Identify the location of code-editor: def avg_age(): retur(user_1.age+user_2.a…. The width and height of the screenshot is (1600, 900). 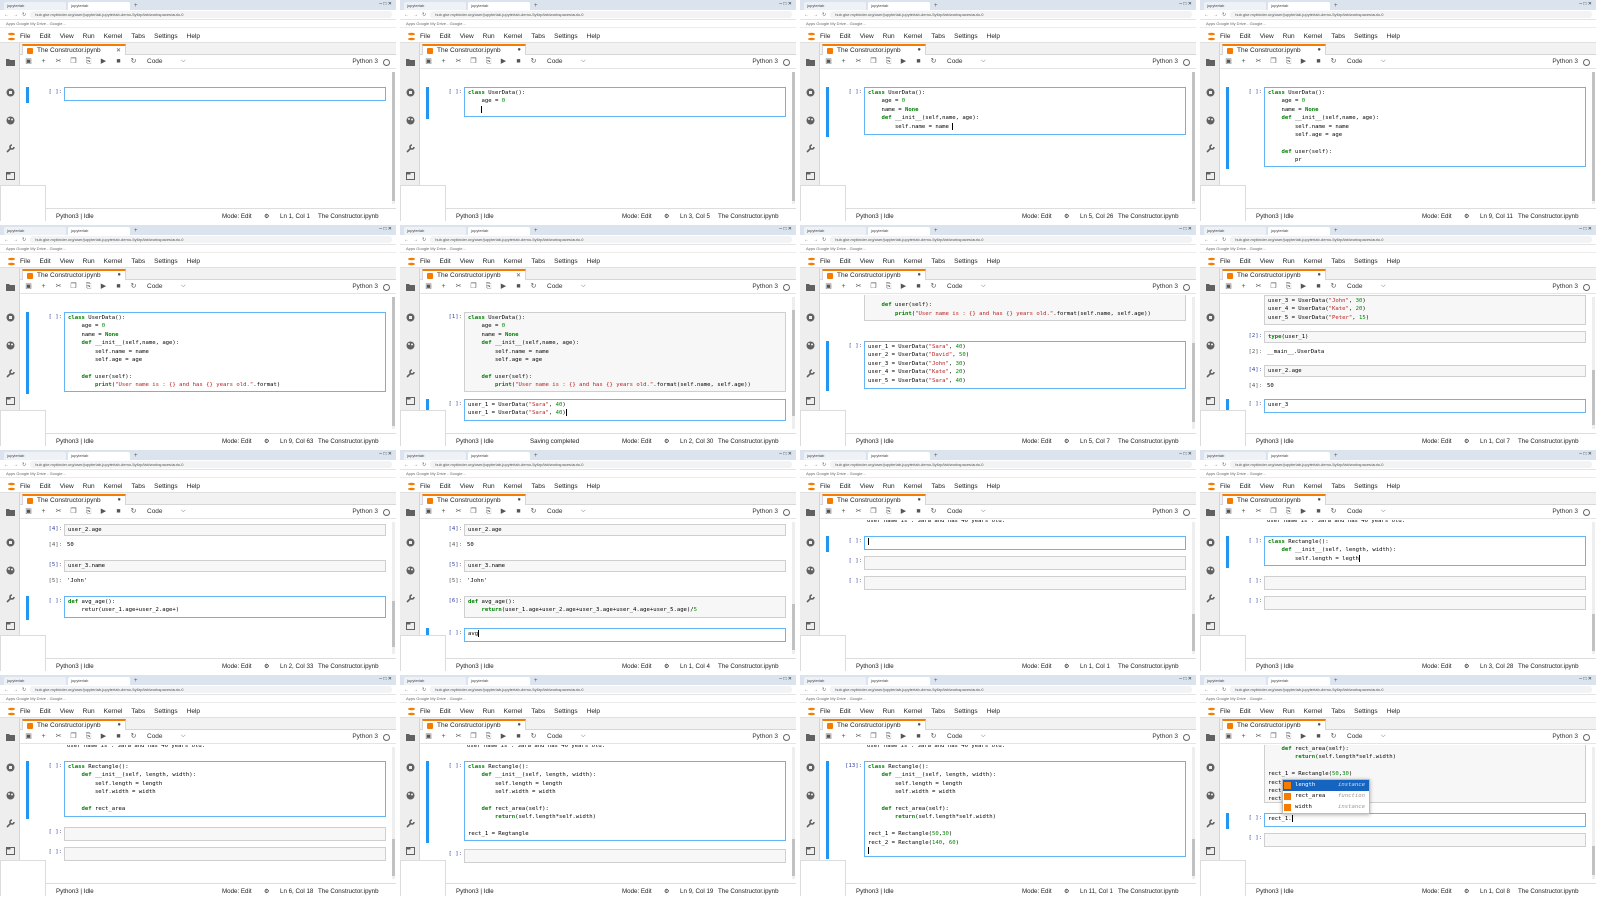
(225, 607).